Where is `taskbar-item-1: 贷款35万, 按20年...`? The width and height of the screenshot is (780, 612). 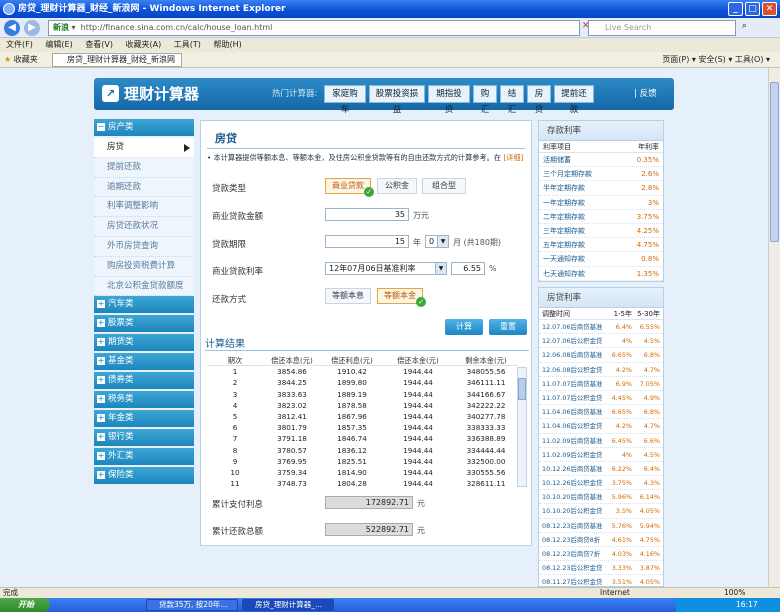 taskbar-item-1: 贷款35万, 按20年... is located at coordinates (192, 605).